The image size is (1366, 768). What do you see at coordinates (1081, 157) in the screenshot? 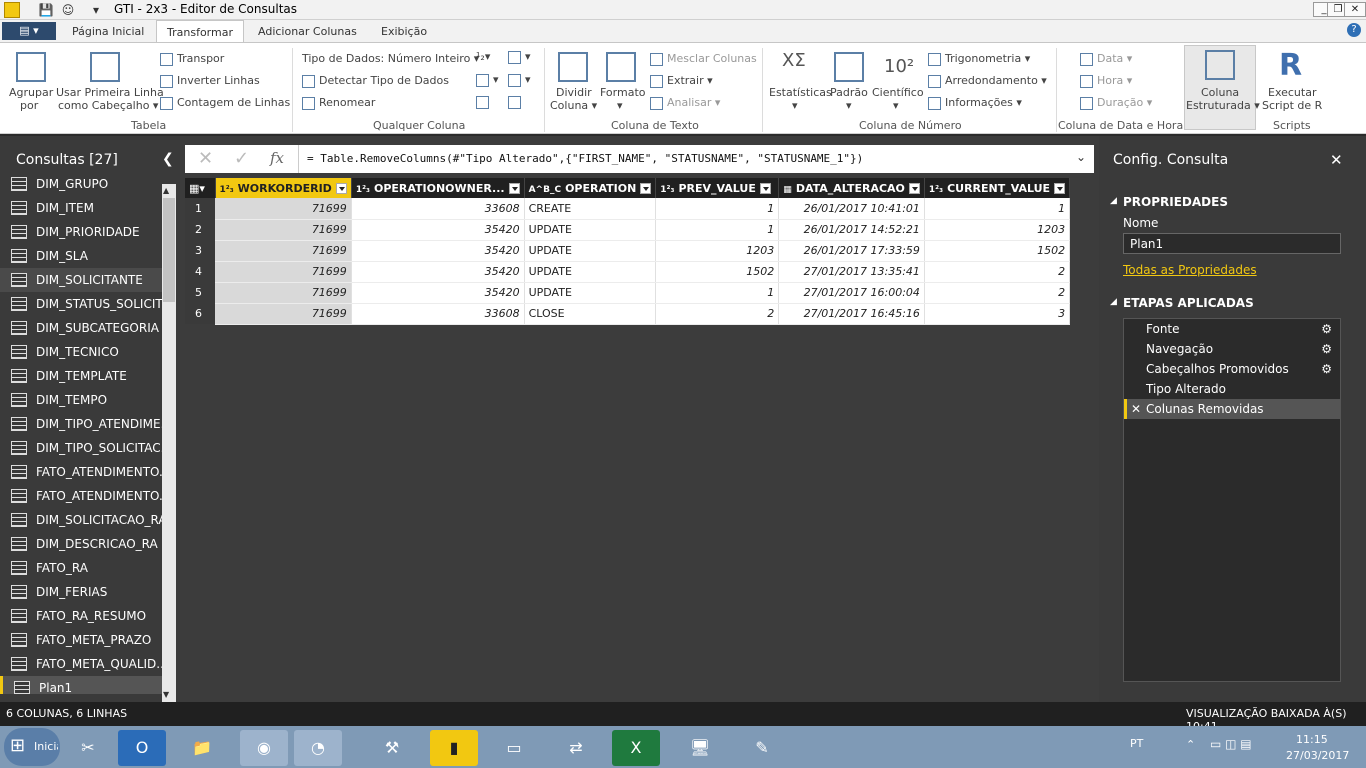
I see `expand-formula-icon: ⌄` at bounding box center [1081, 157].